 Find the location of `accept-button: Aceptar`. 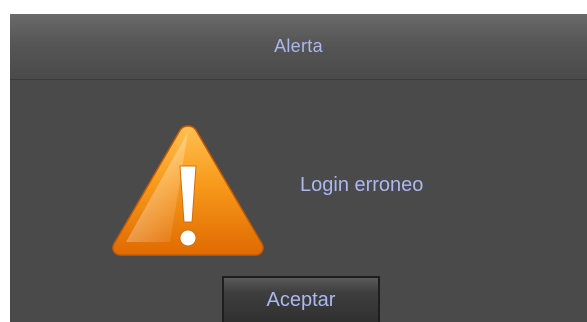

accept-button: Aceptar is located at coordinates (301, 299).